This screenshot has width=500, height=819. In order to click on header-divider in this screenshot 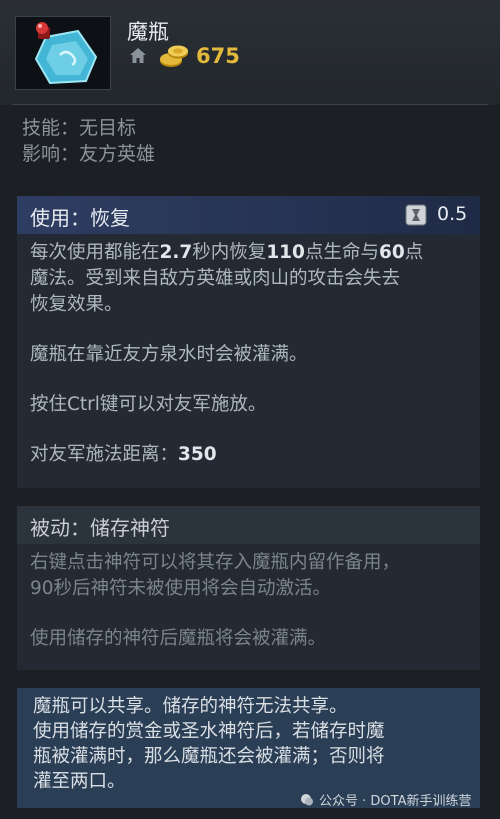, I will do `click(250, 104)`.